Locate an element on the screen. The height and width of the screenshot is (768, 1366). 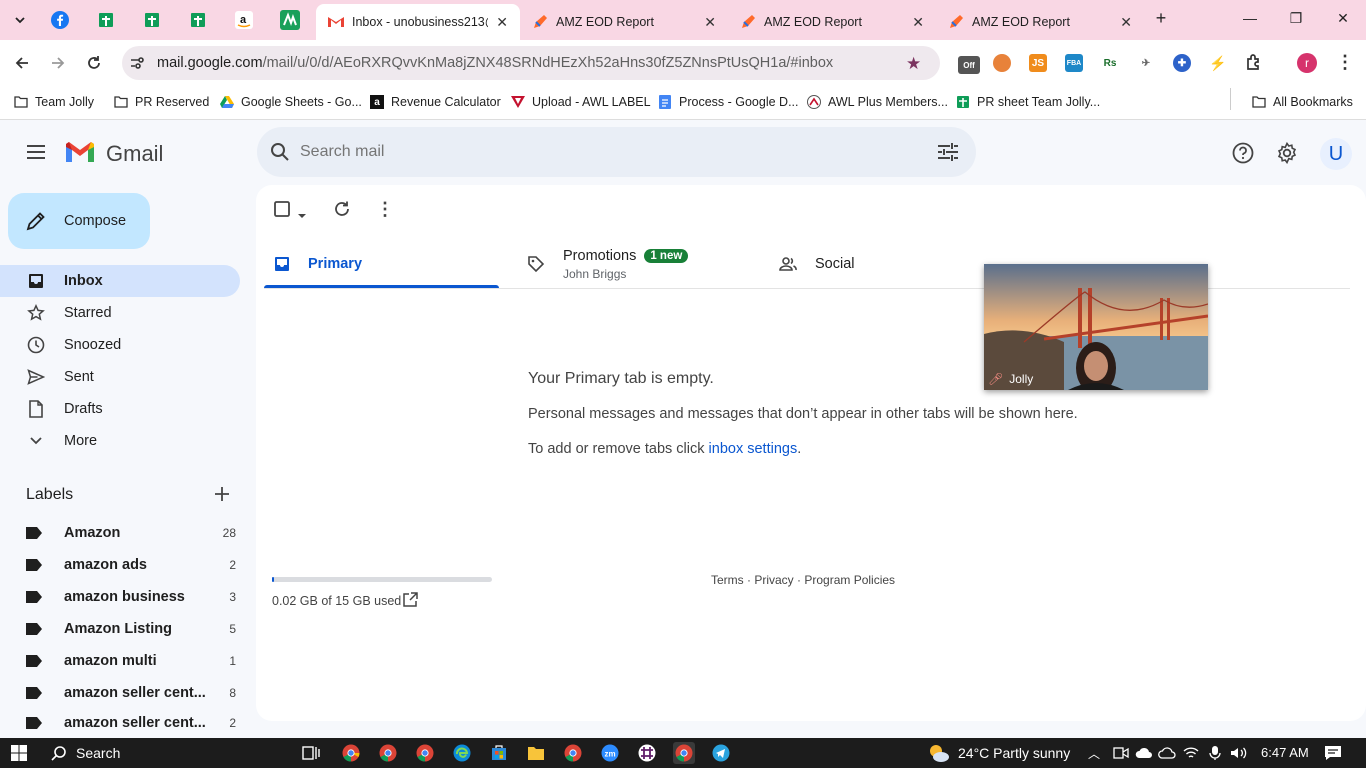
bookmark-folder-pr-reserved: PR Reserved is located at coordinates (161, 102).